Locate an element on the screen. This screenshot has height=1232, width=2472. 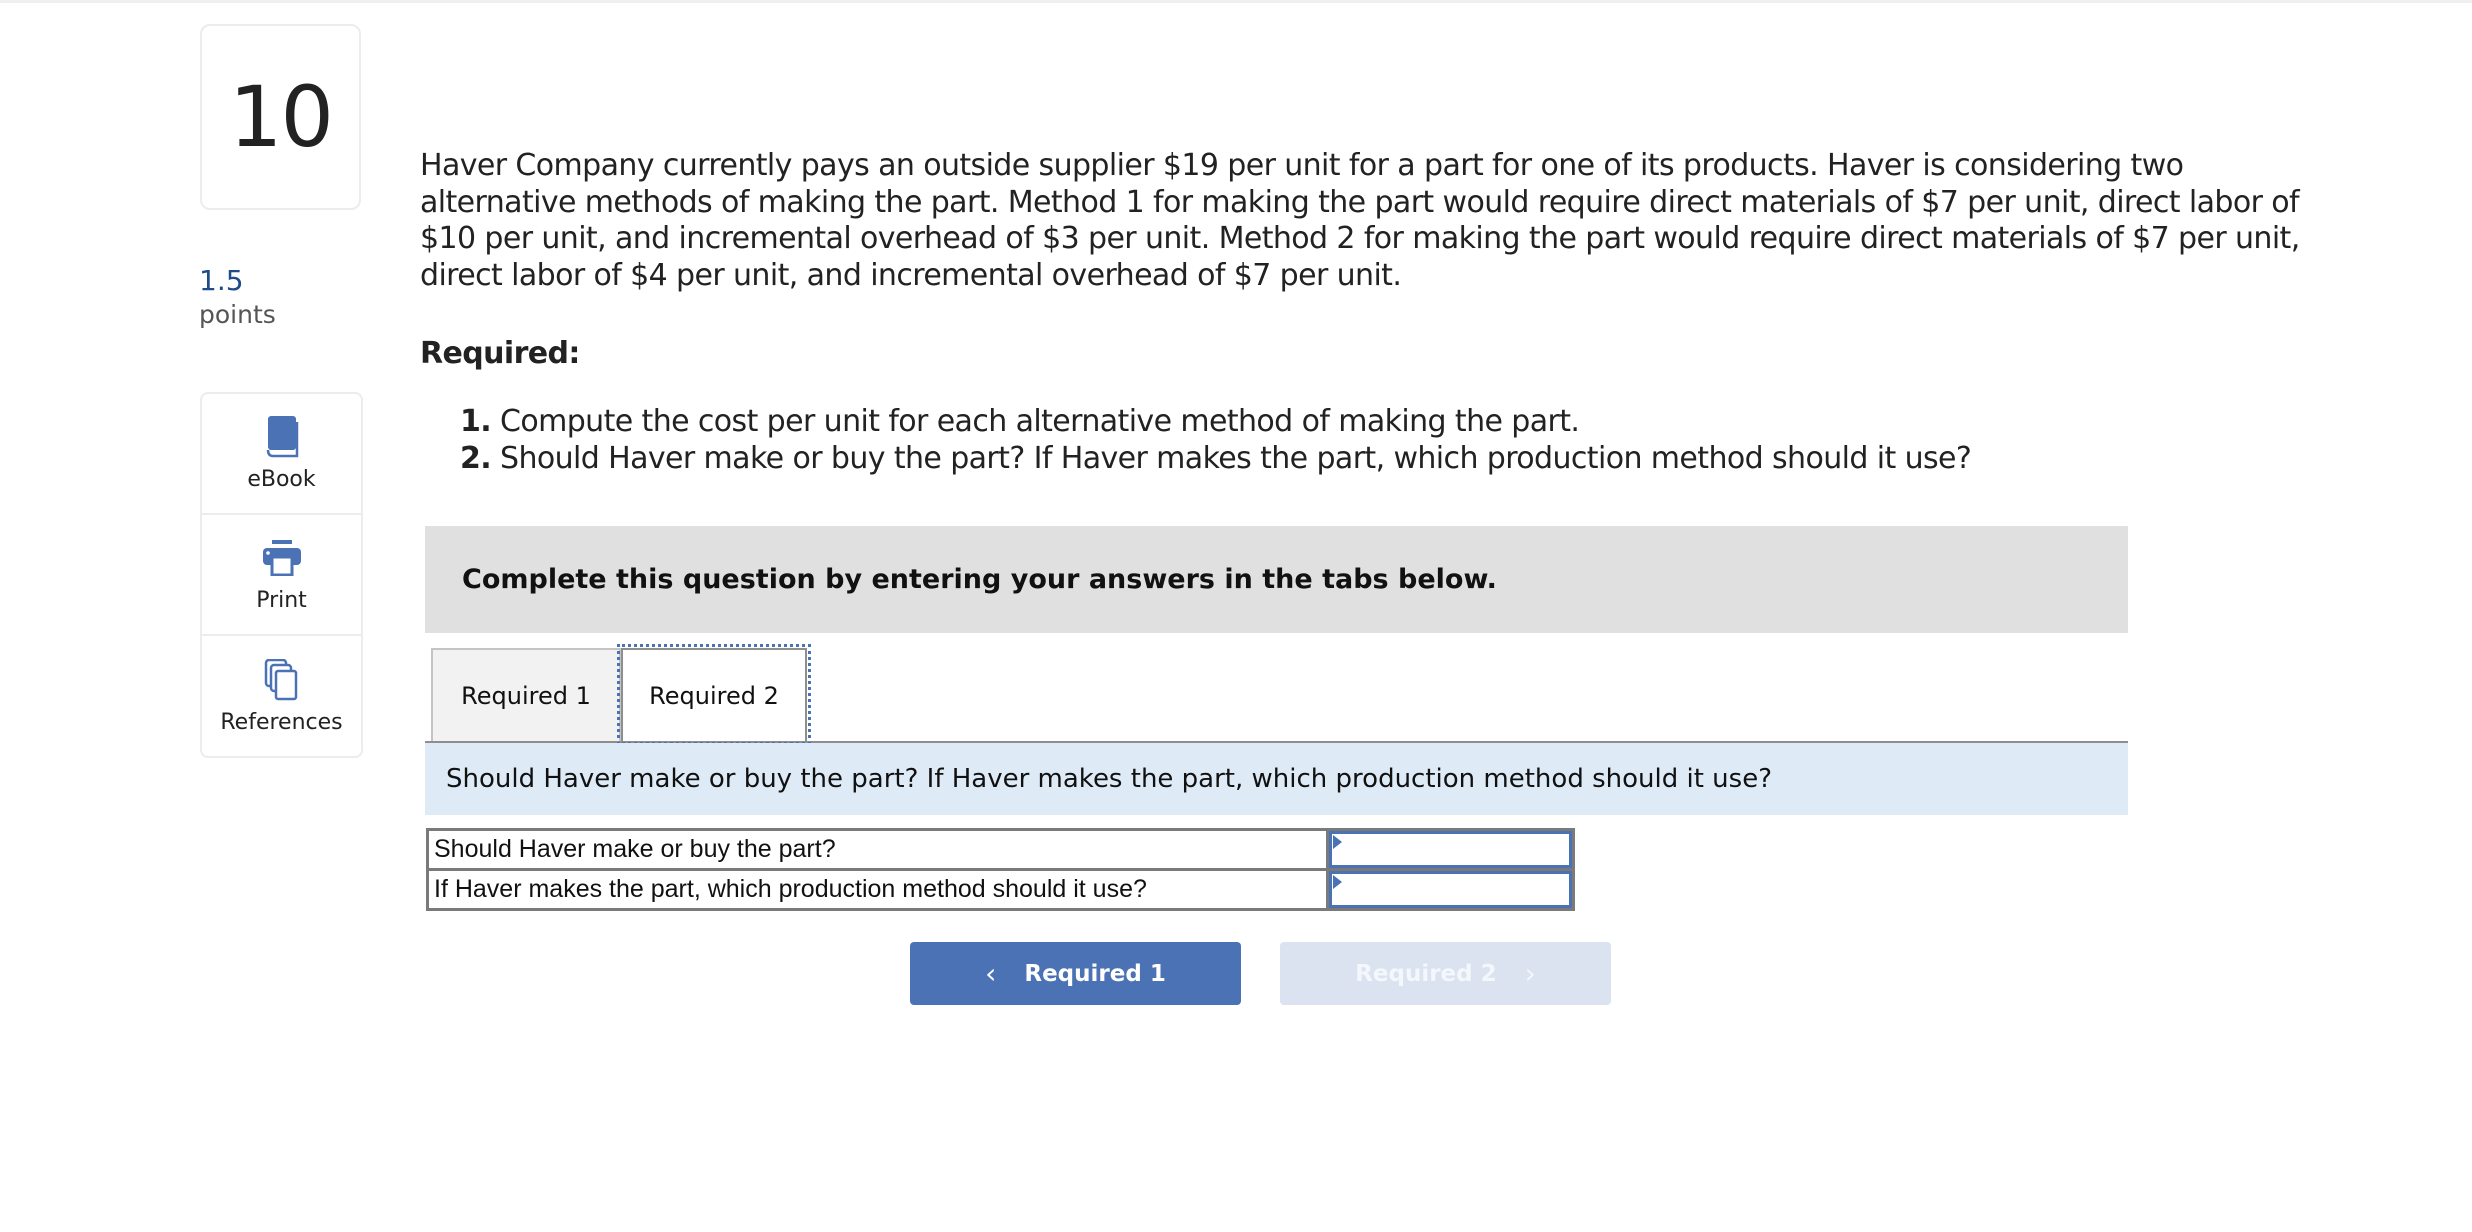
chevron-left-icon: ‹ is located at coordinates (991, 973).